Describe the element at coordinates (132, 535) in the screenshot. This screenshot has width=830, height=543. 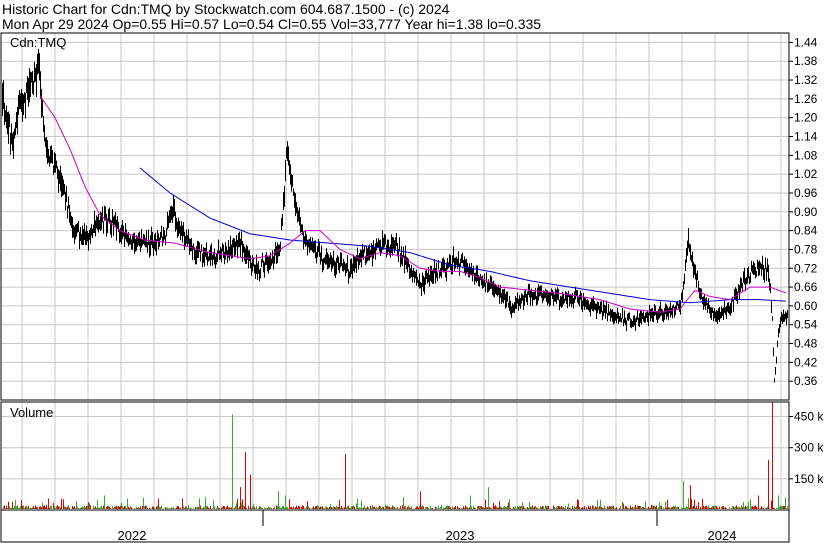
I see `year-label: 2022` at that location.